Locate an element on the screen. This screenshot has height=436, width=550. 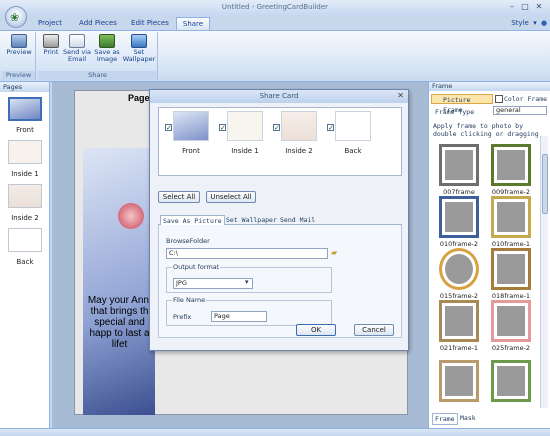
frame-item: 018frame-1 is located at coordinates (511, 275).